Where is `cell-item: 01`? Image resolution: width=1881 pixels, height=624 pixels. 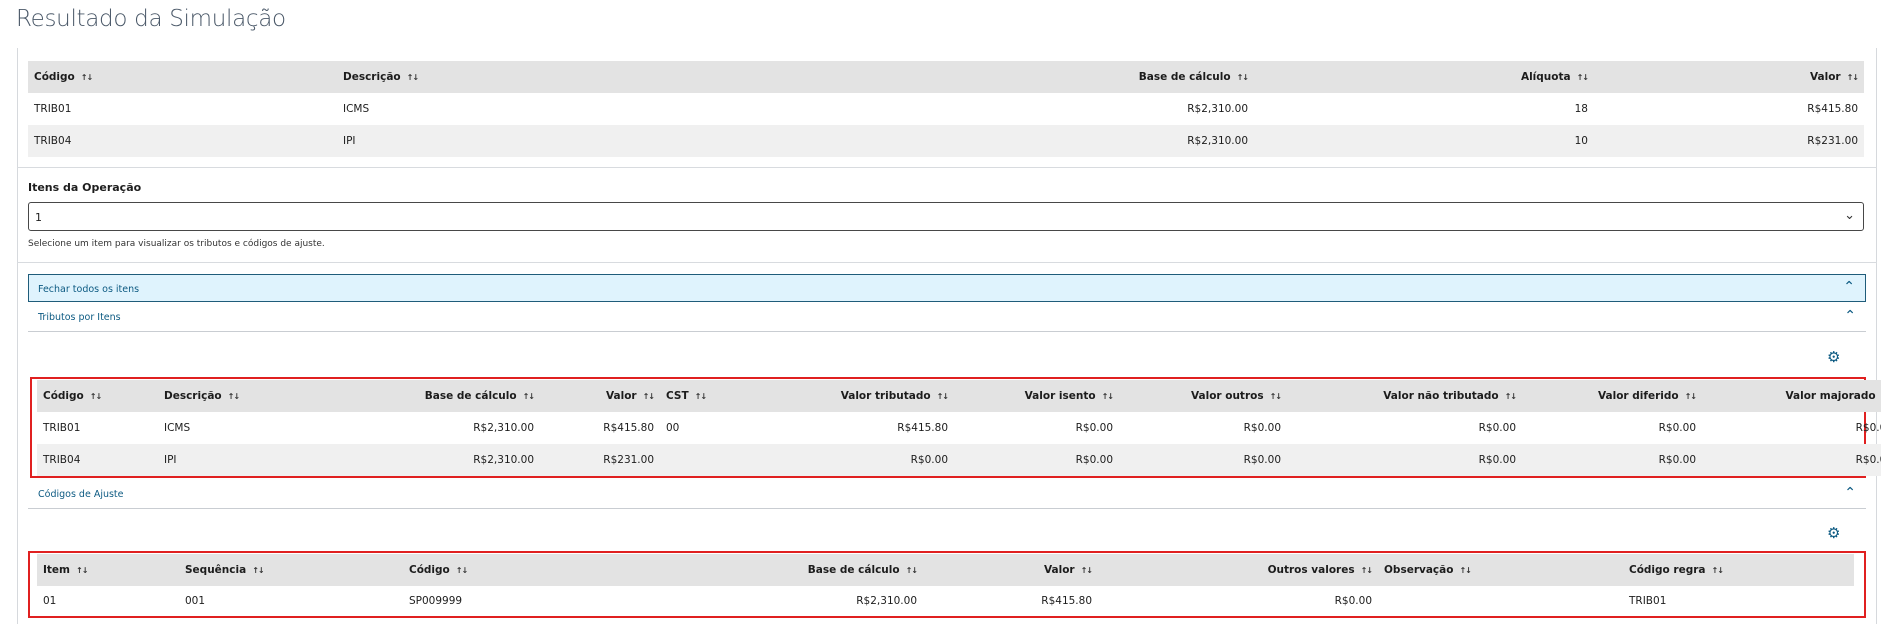
cell-item: 01 is located at coordinates (50, 601).